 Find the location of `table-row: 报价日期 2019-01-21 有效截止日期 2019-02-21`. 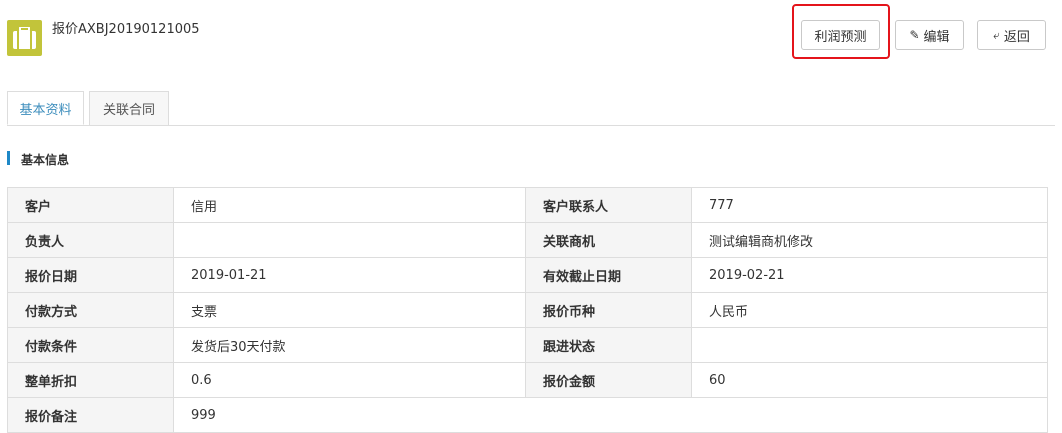

table-row: 报价日期 2019-01-21 有效截止日期 2019-02-21 is located at coordinates (527, 275).